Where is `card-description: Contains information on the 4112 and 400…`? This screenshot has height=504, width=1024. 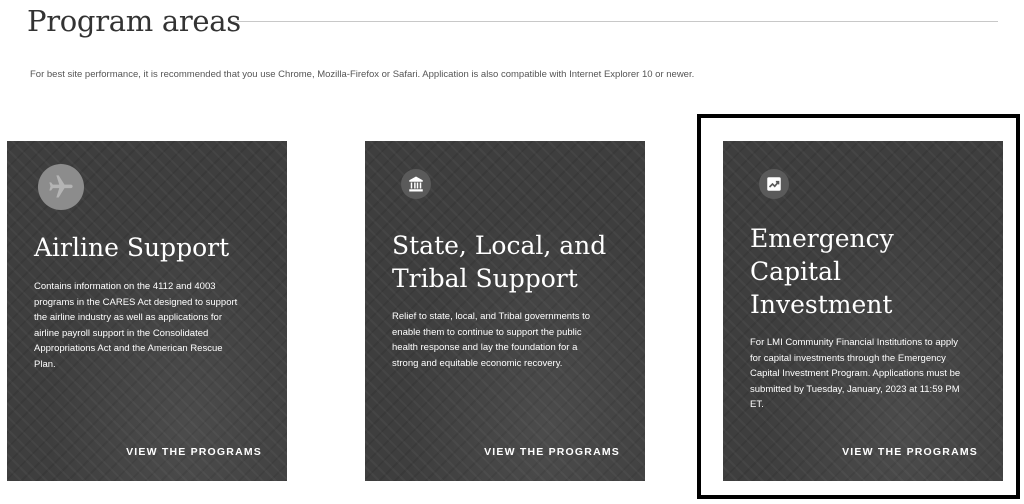
card-description: Contains information on the 4112 and 400… is located at coordinates (135, 325).